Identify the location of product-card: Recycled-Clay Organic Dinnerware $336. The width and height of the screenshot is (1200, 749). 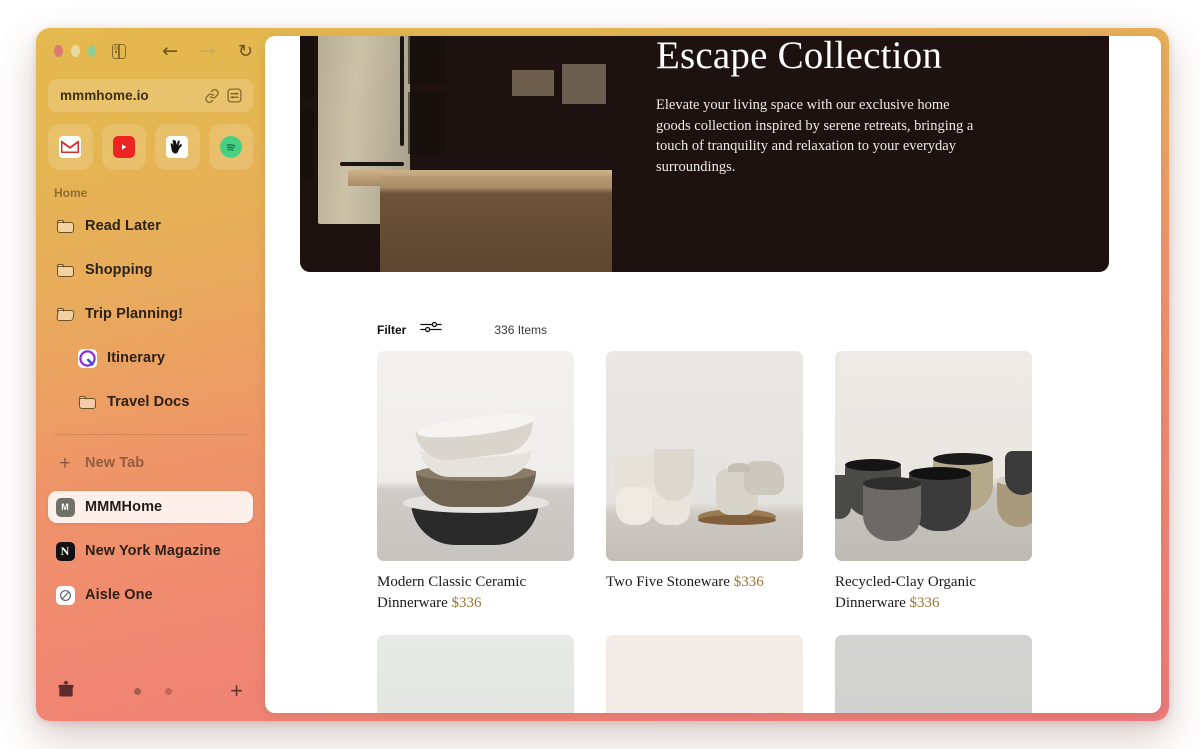
(933, 482).